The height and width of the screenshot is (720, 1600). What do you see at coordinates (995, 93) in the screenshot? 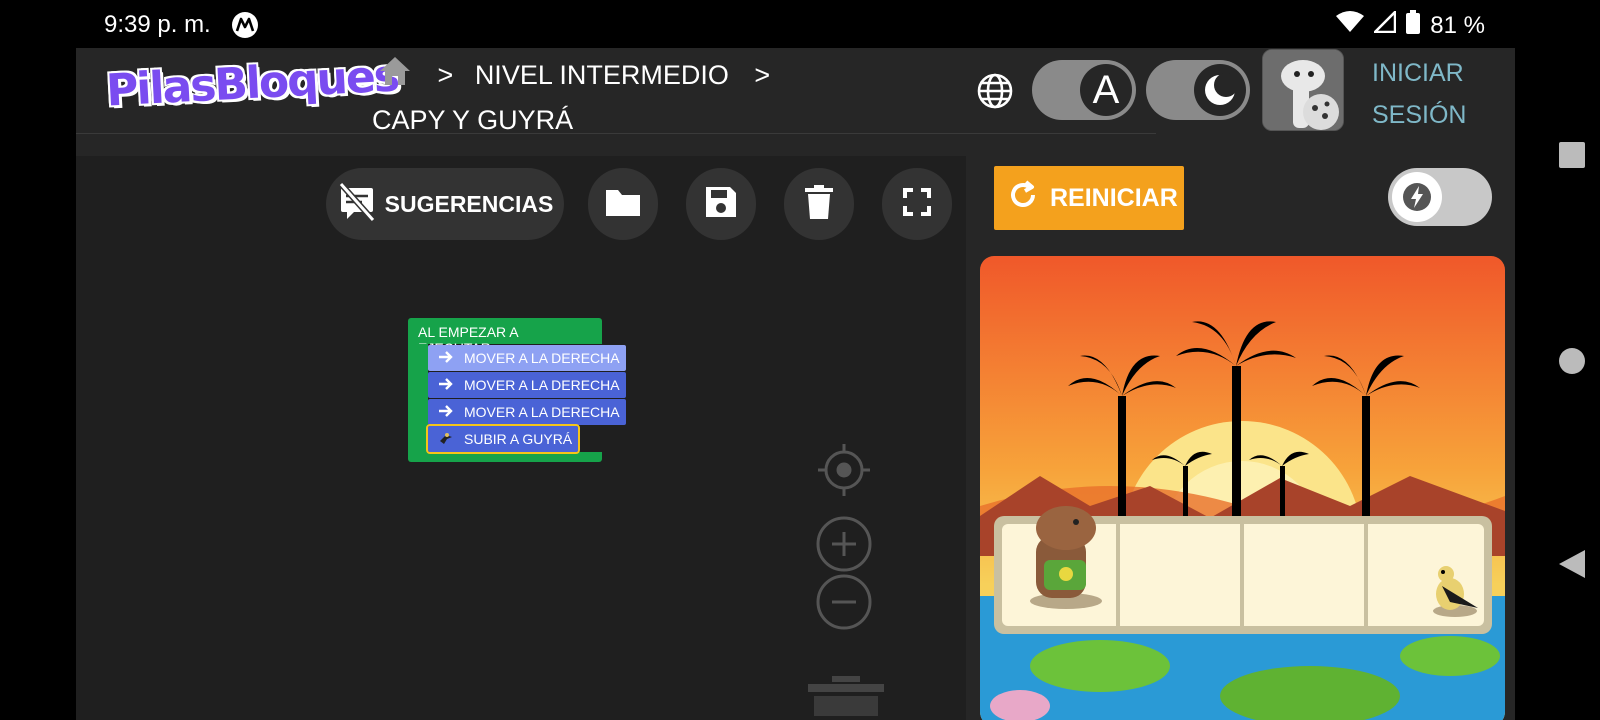
I see `globe-icon` at bounding box center [995, 93].